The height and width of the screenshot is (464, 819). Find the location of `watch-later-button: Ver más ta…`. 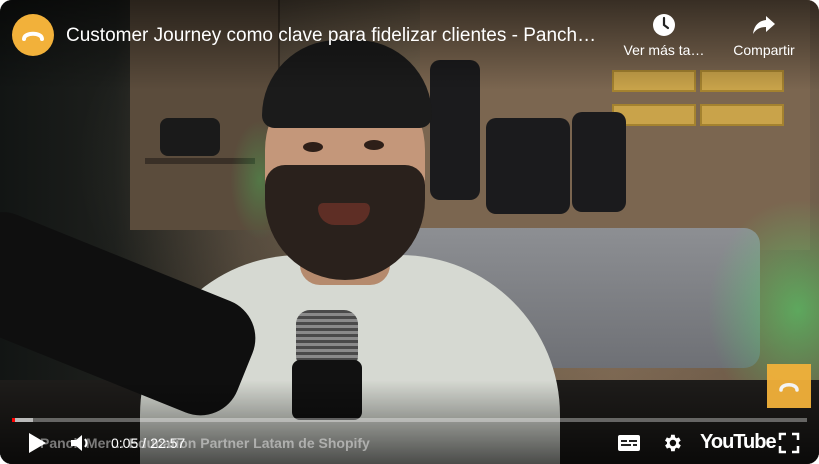

watch-later-button: Ver más ta… is located at coordinates (664, 35).